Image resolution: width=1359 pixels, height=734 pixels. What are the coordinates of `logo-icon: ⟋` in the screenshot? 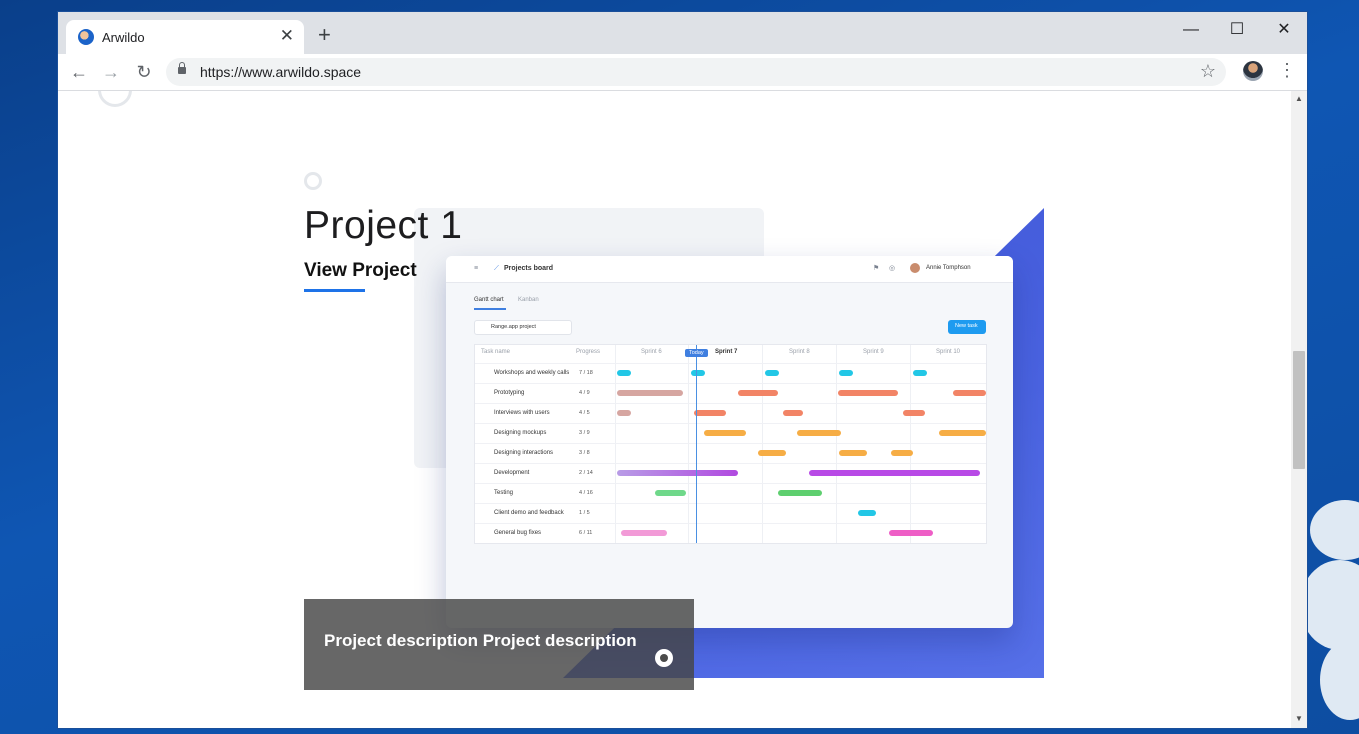 It's located at (496, 268).